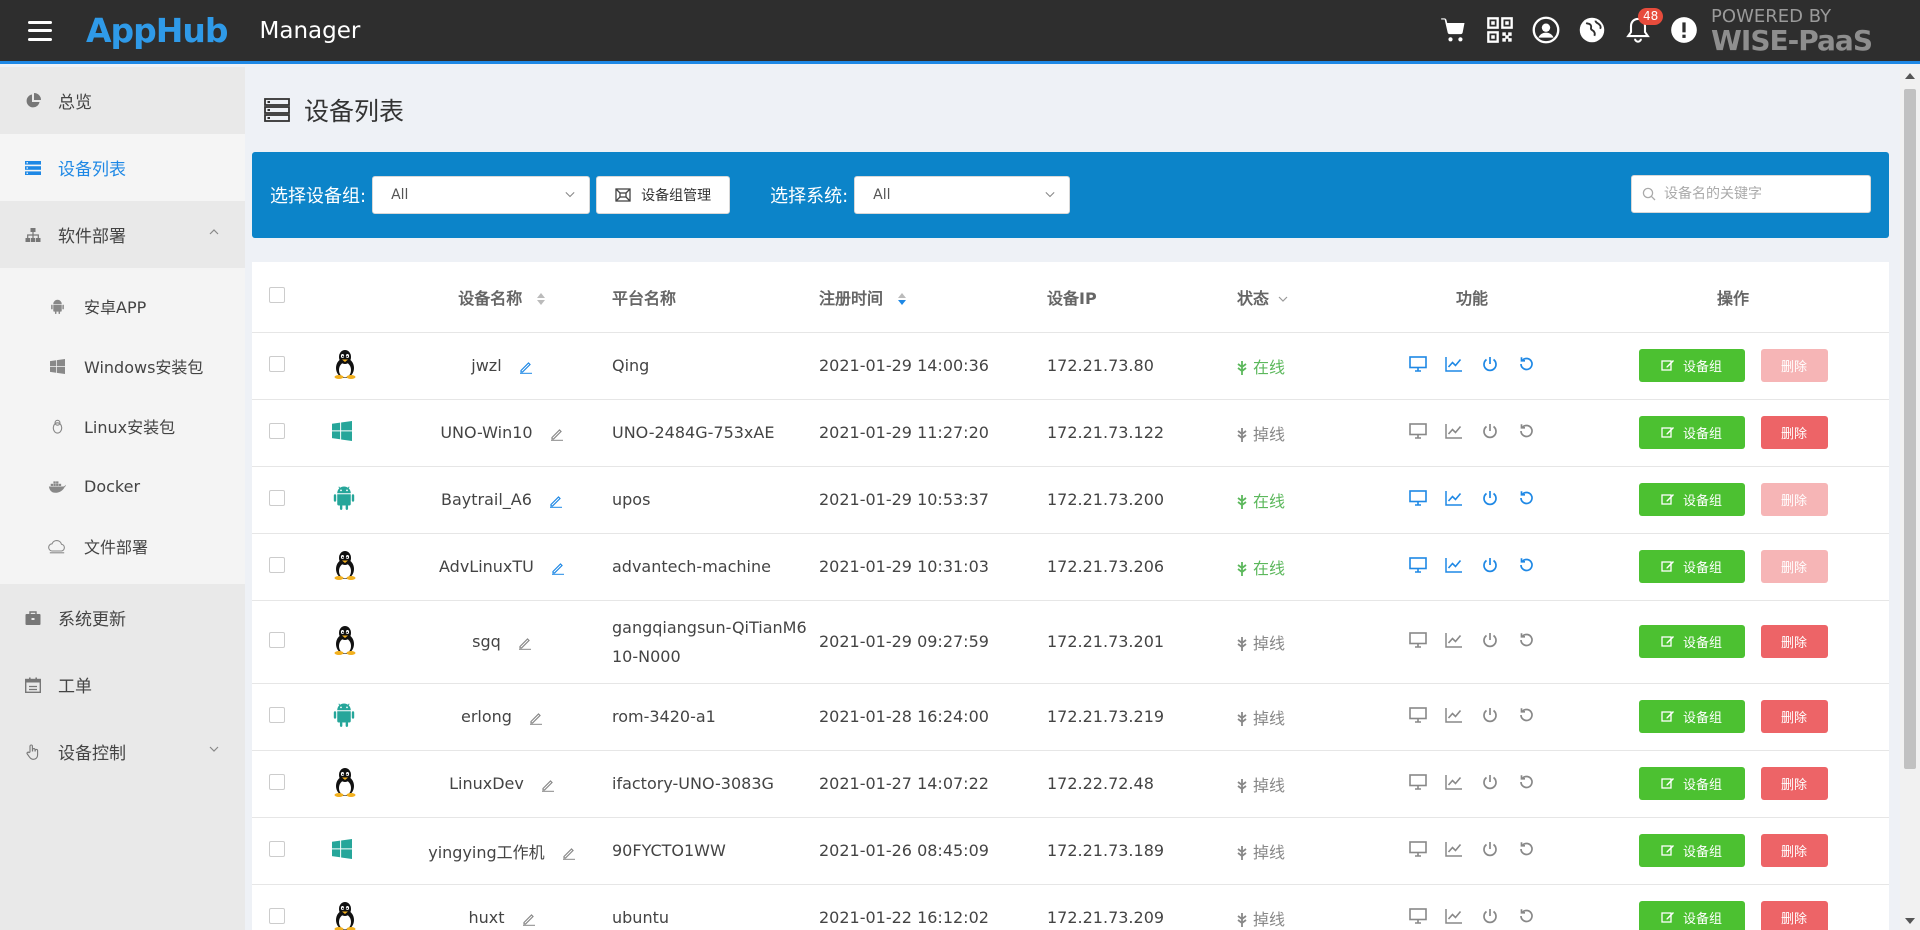 This screenshot has width=1920, height=930. Describe the element at coordinates (1910, 429) in the screenshot. I see `scrollbar-thumb` at that location.